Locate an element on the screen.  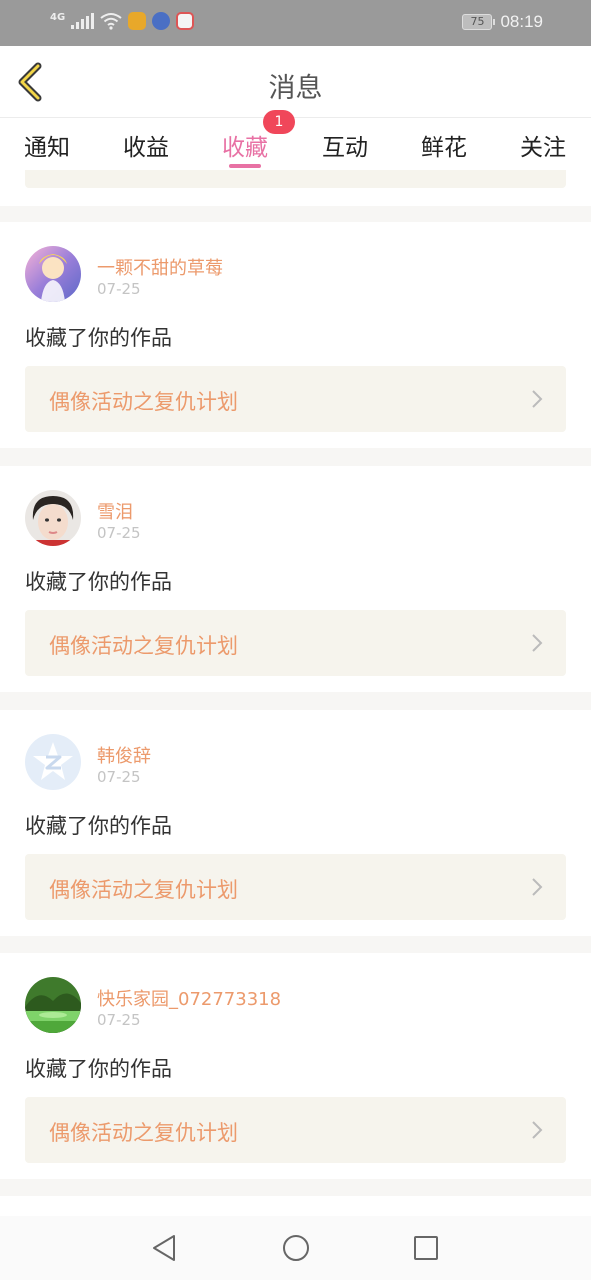
weibo-icon is located at coordinates (137, 21).